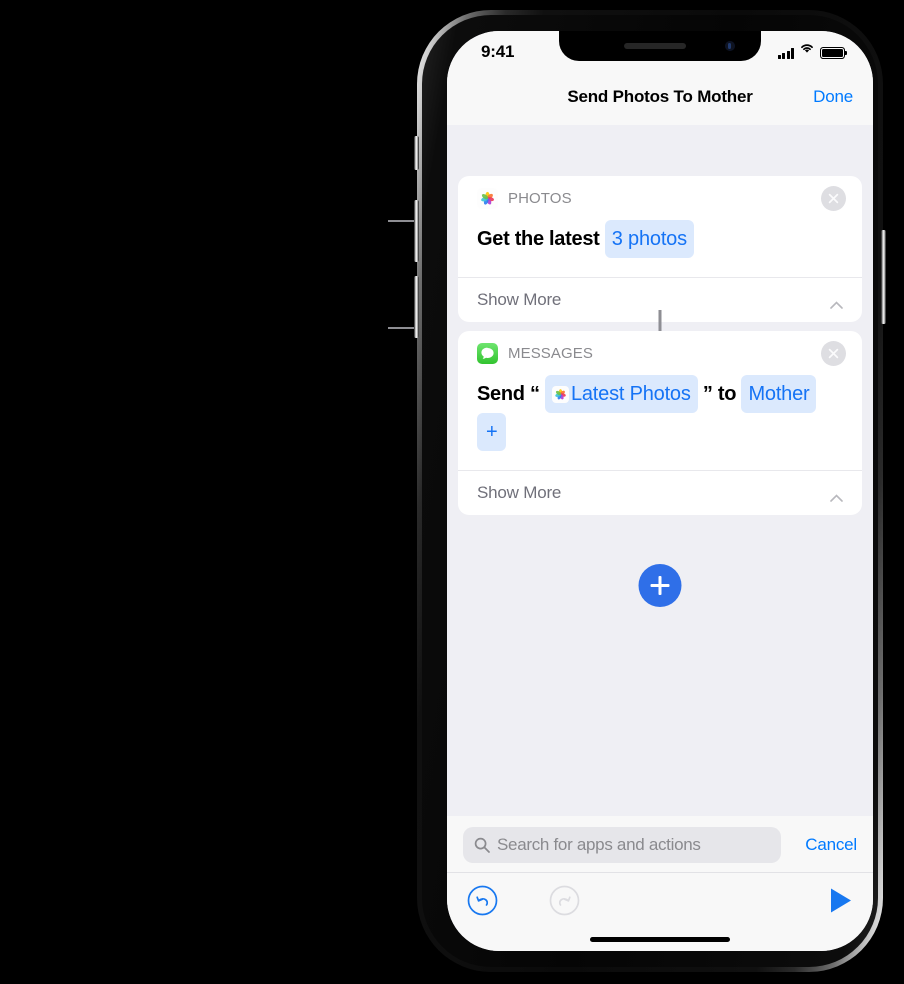 This screenshot has height=984, width=904. What do you see at coordinates (660, 901) in the screenshot?
I see `editor-toolbar` at bounding box center [660, 901].